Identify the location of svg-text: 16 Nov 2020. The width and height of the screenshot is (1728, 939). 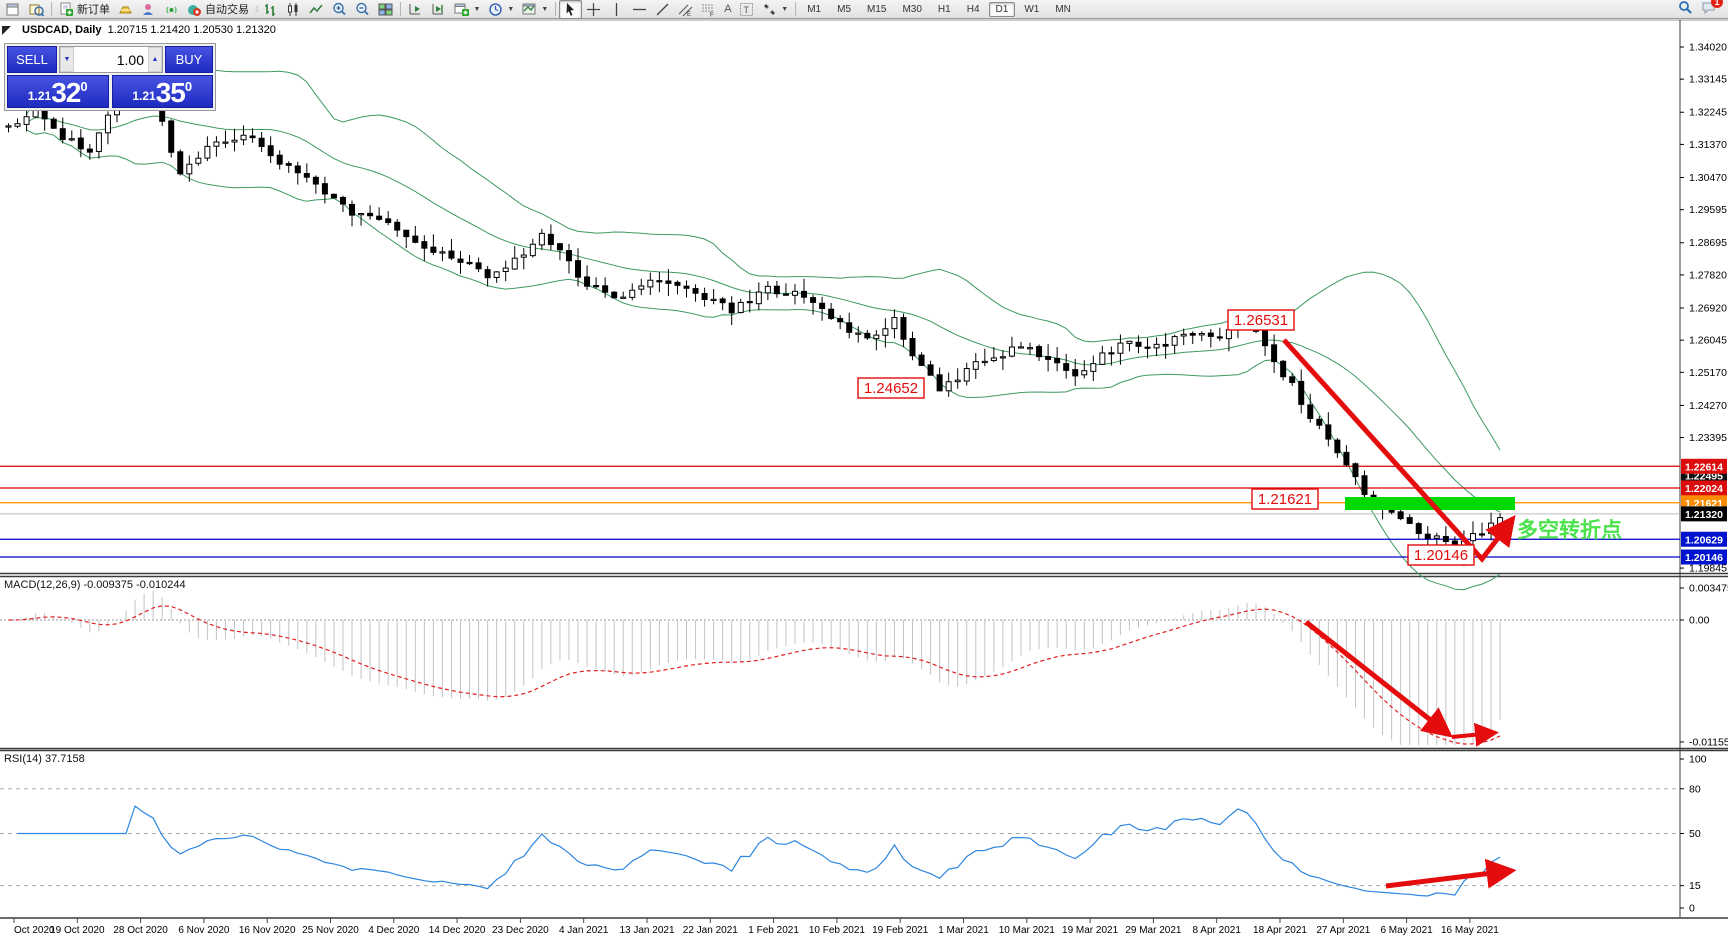
(267, 930).